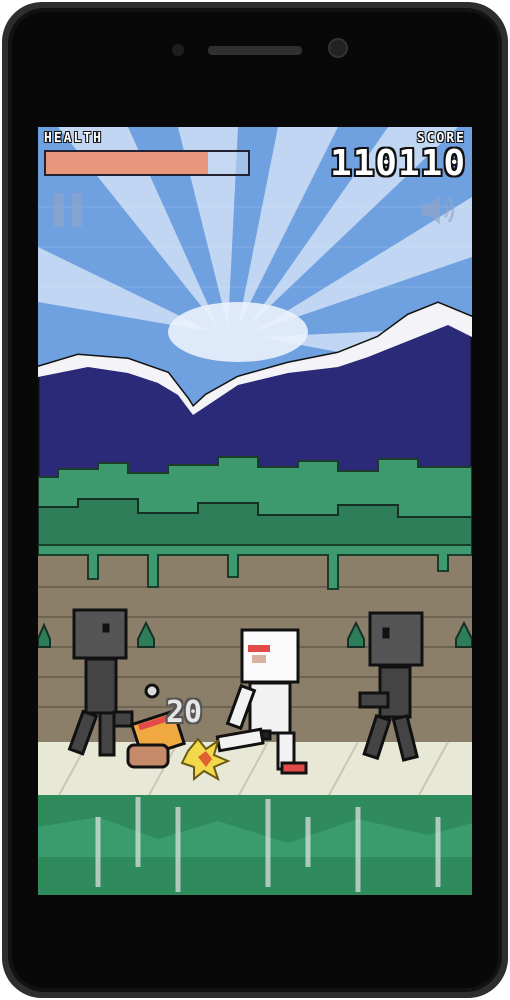 The image size is (510, 1000). Describe the element at coordinates (238, 332) in the screenshot. I see `sun-glow` at that location.